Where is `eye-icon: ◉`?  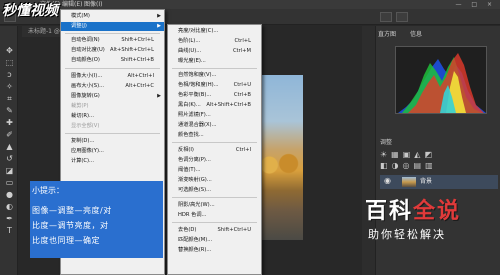
eye-icon: ◉ is located at coordinates (387, 180).